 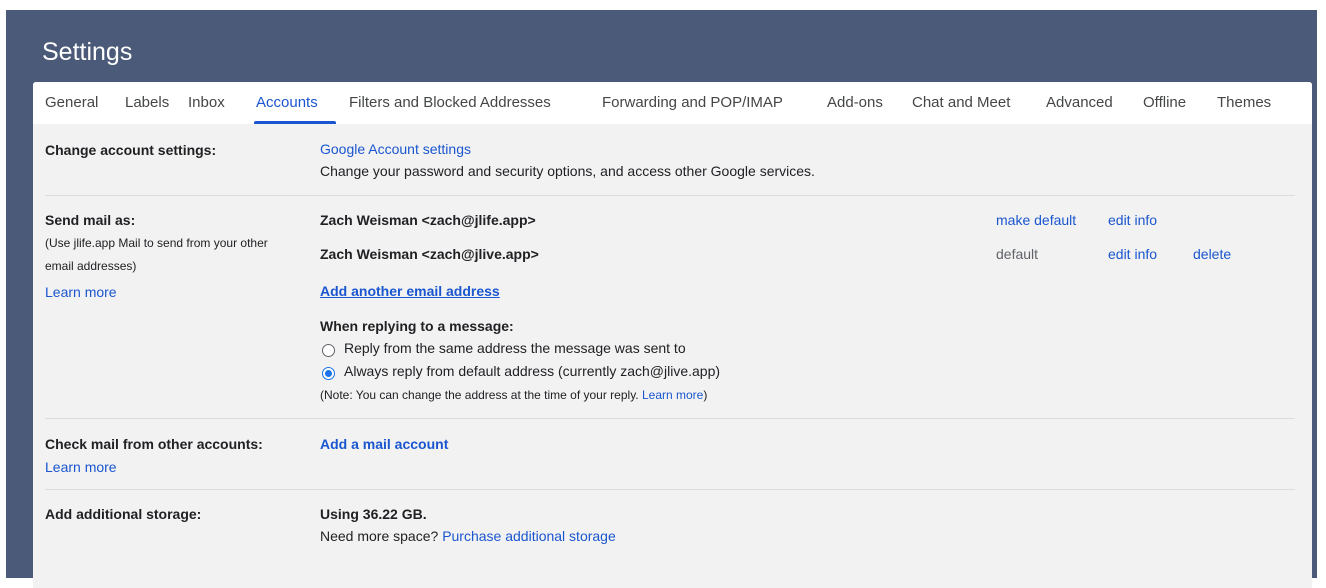 I want to click on default-status-label: default, so click(x=1017, y=254).